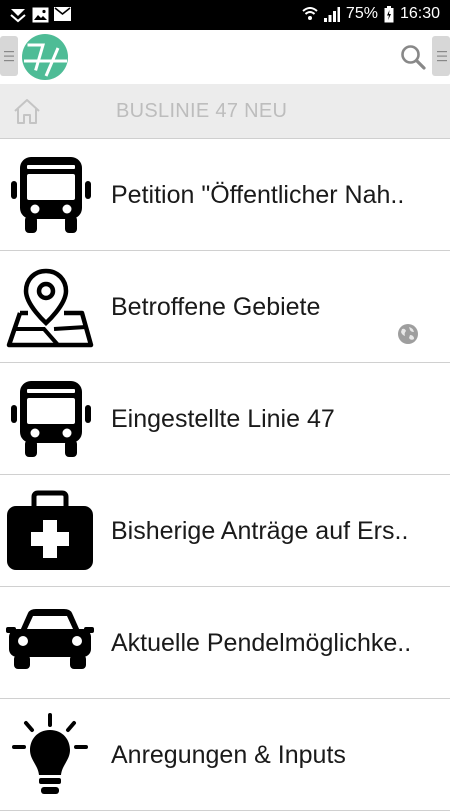 The height and width of the screenshot is (811, 450). What do you see at coordinates (331, 14) in the screenshot?
I see `signal-icon` at bounding box center [331, 14].